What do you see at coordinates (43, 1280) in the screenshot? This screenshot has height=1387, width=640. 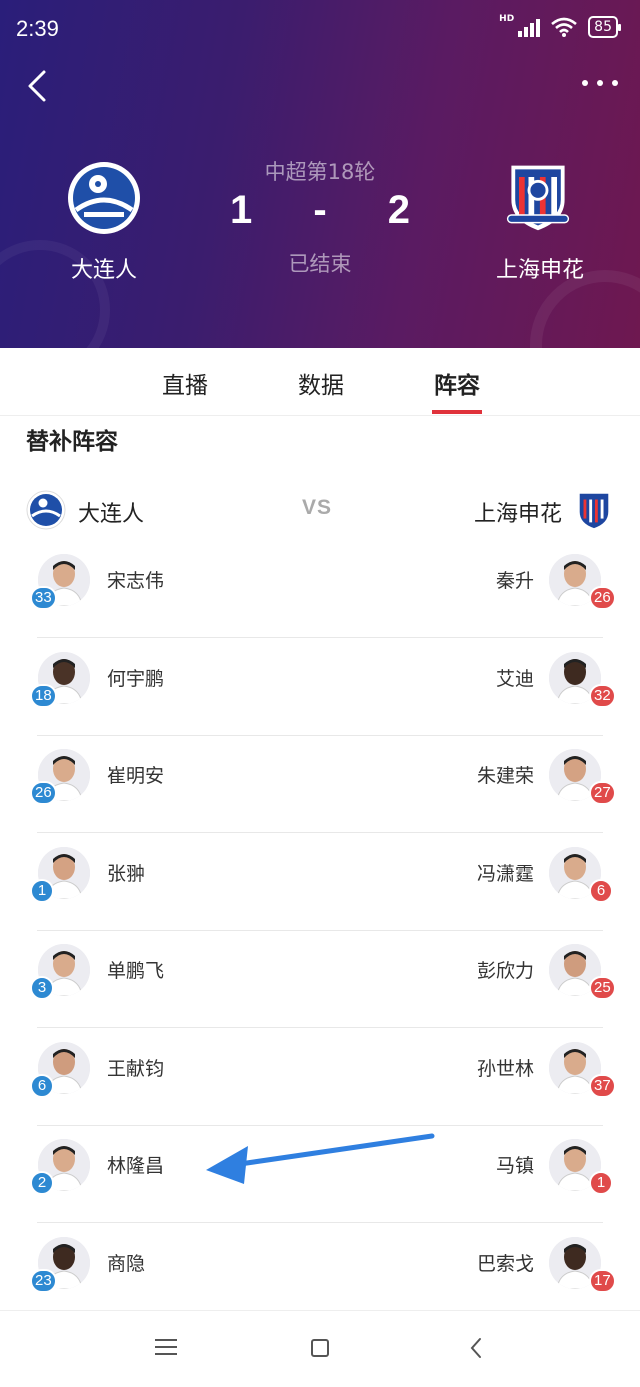 I see `home-player-number: 23` at bounding box center [43, 1280].